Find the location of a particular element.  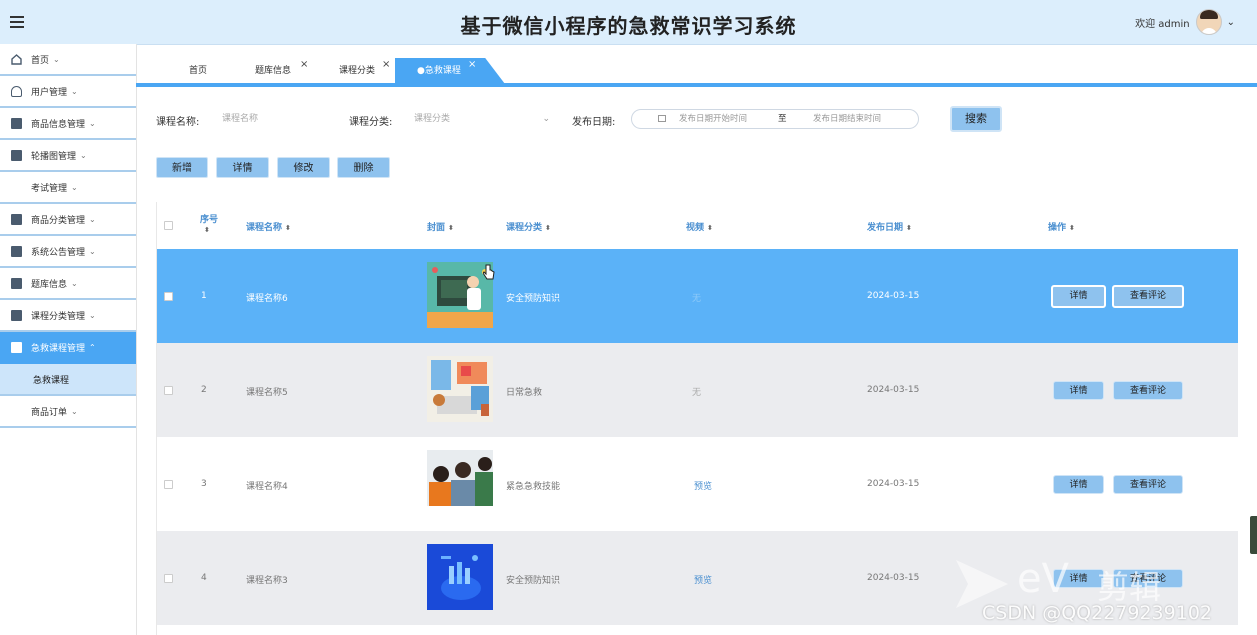

table-row: 2 课程名称5 日常急救 无 2024-03-15 详情 查看评论 is located at coordinates (697, 390).